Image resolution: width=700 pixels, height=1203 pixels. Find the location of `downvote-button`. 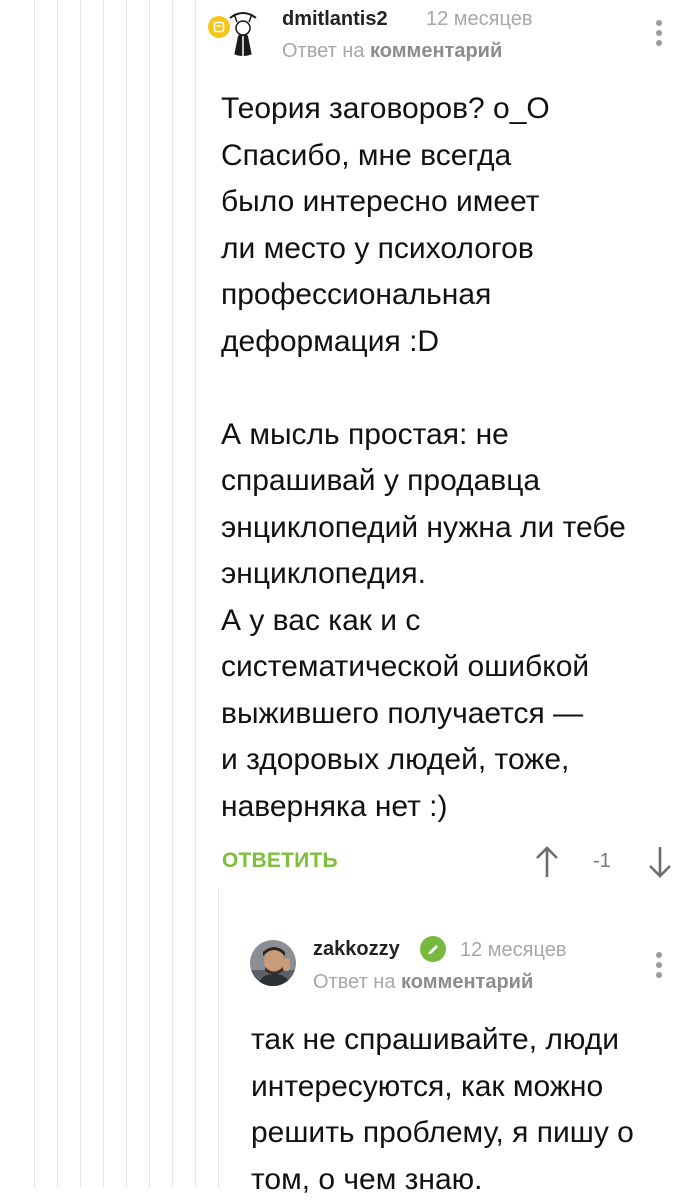

downvote-button is located at coordinates (660, 862).